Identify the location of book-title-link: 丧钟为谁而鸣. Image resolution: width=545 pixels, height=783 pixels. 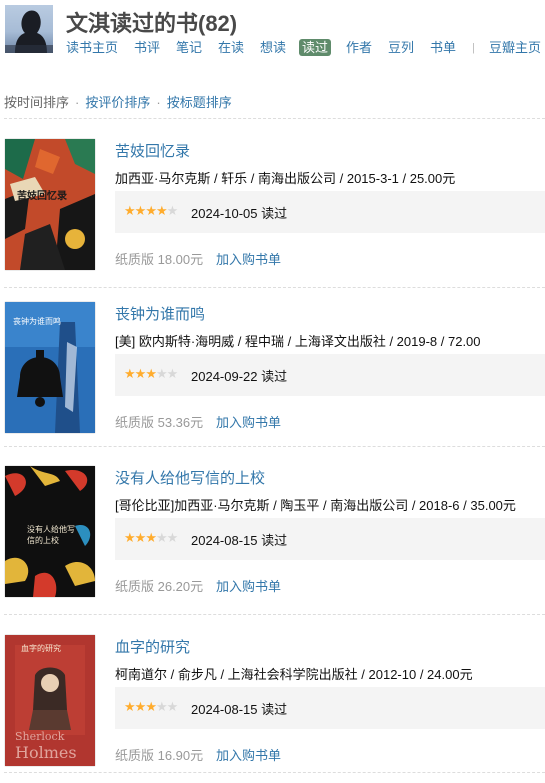
(160, 313).